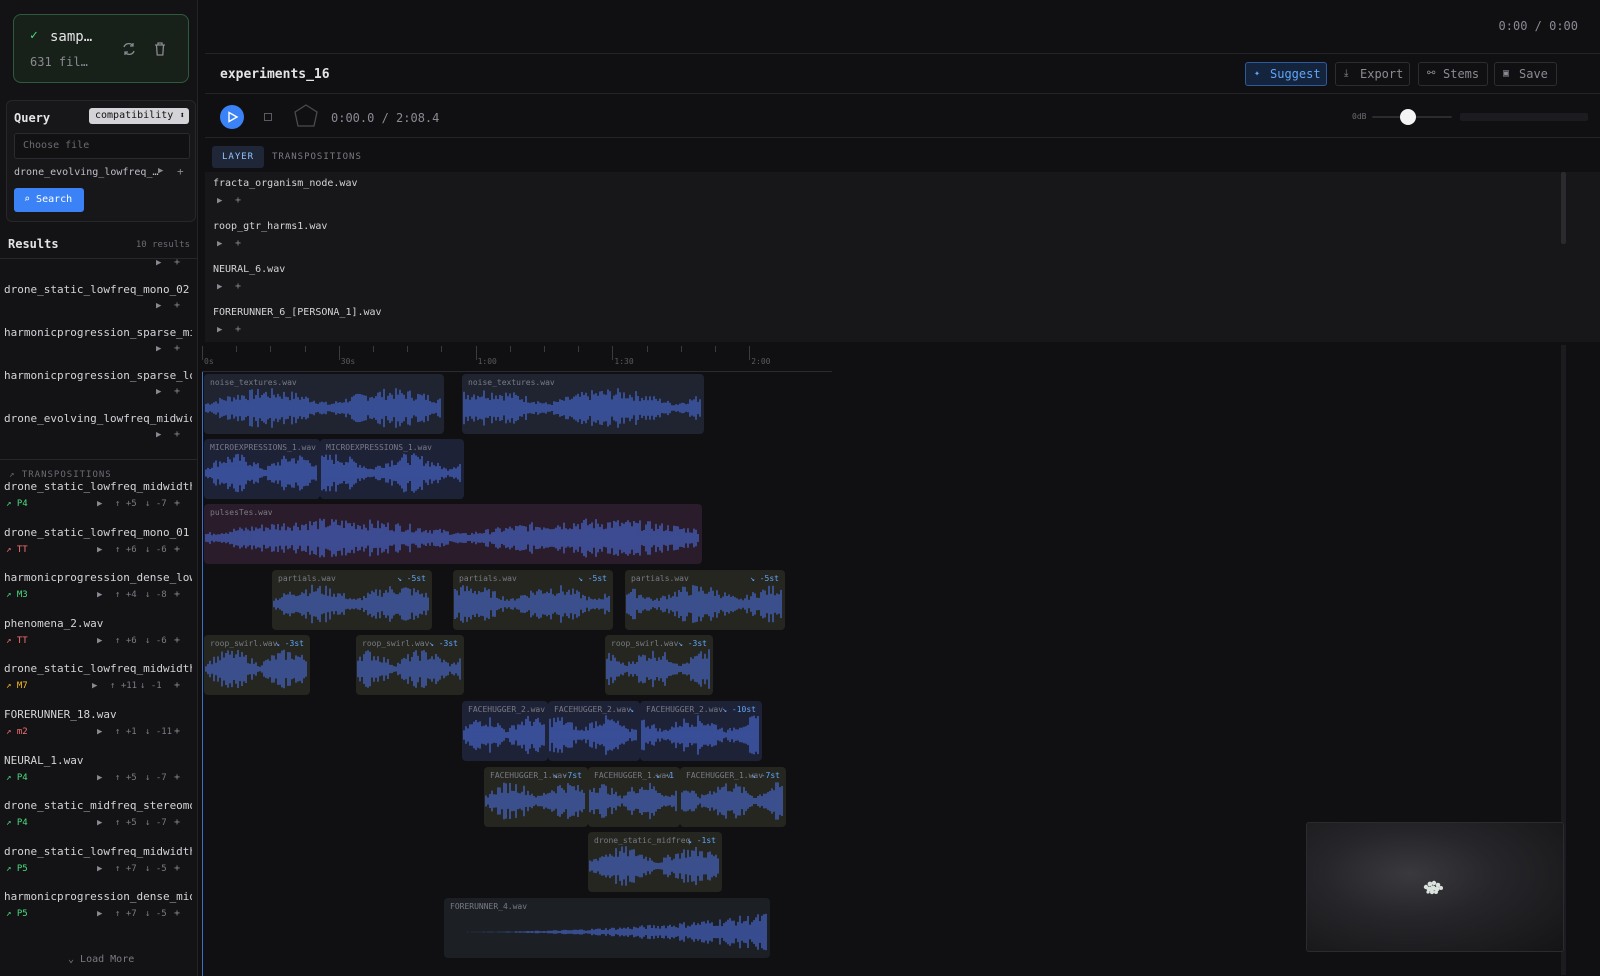 The image size is (1600, 976). I want to click on stems-button: ⚯ Stems, so click(1453, 74).